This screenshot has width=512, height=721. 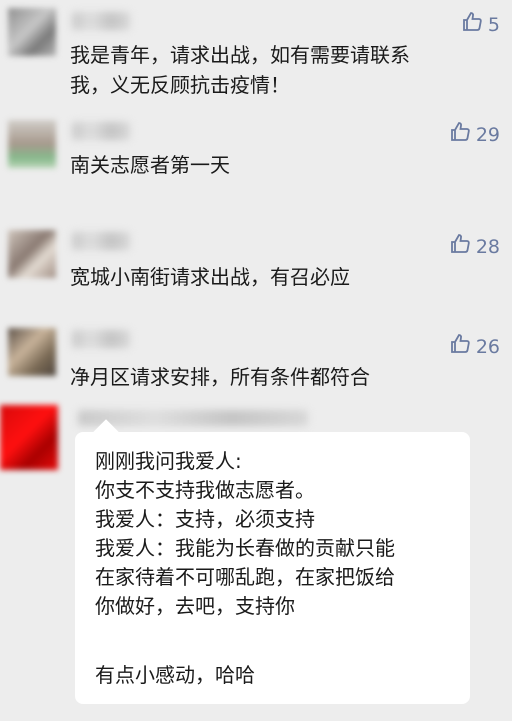 What do you see at coordinates (205, 490) in the screenshot?
I see `reply-text-line: 你支不支持我做志愿者。` at bounding box center [205, 490].